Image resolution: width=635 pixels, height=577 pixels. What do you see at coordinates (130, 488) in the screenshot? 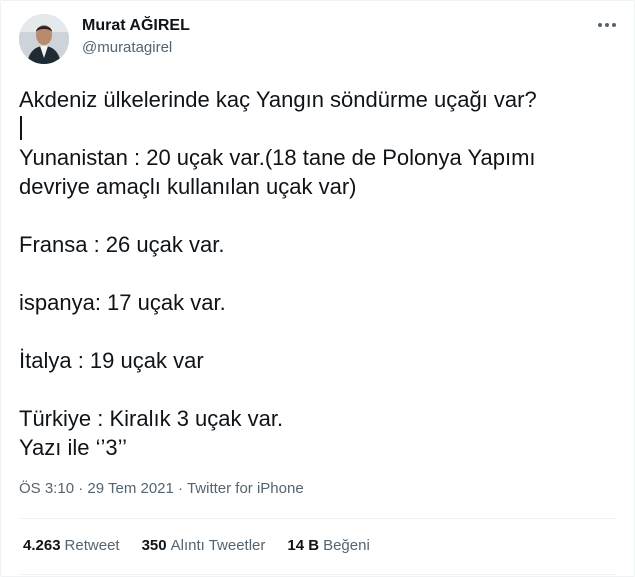
I see `tweet-date: 29 Tem 2021` at bounding box center [130, 488].